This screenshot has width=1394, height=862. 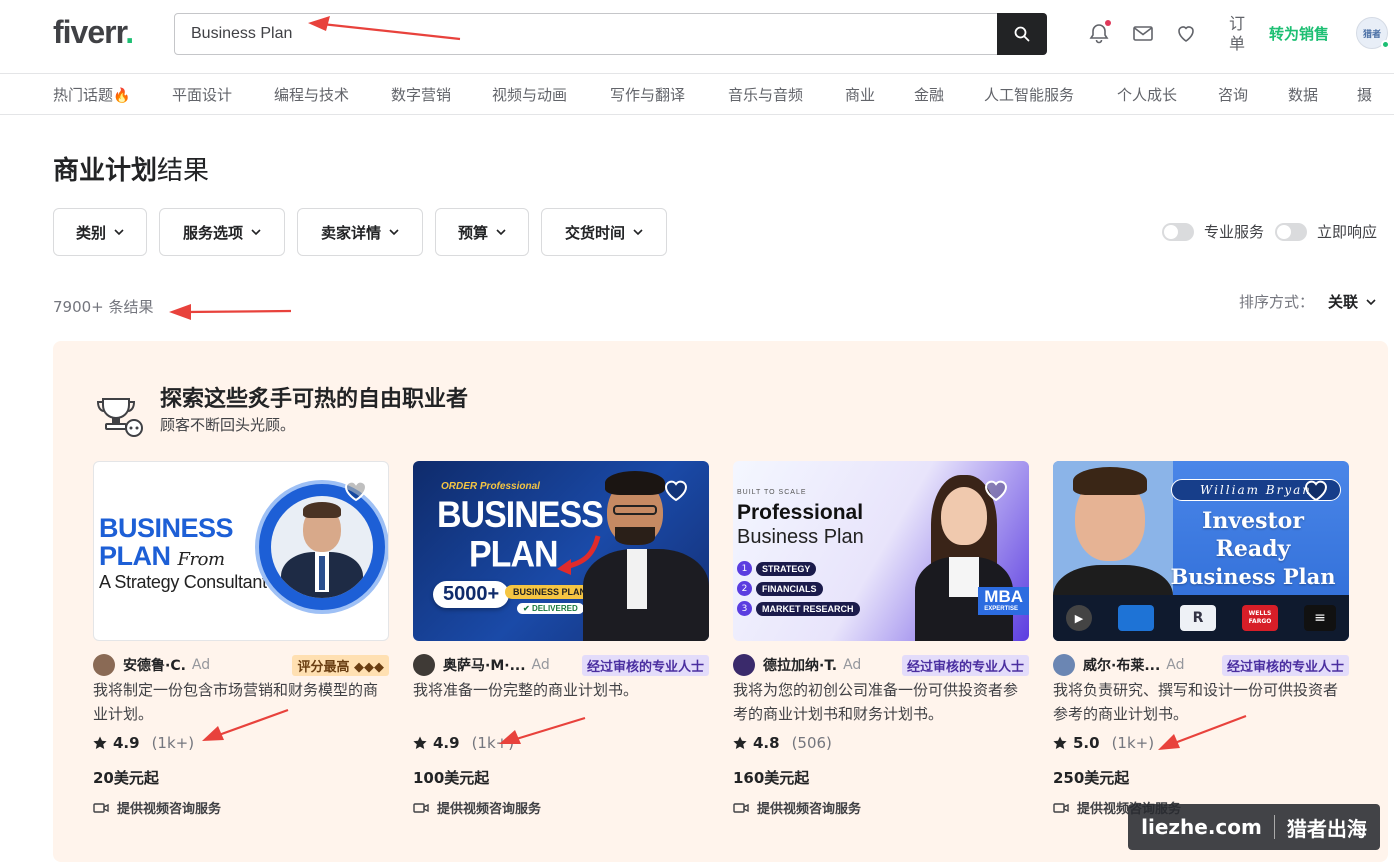 What do you see at coordinates (446, 743) in the screenshot?
I see `rating-score: 4.9` at bounding box center [446, 743].